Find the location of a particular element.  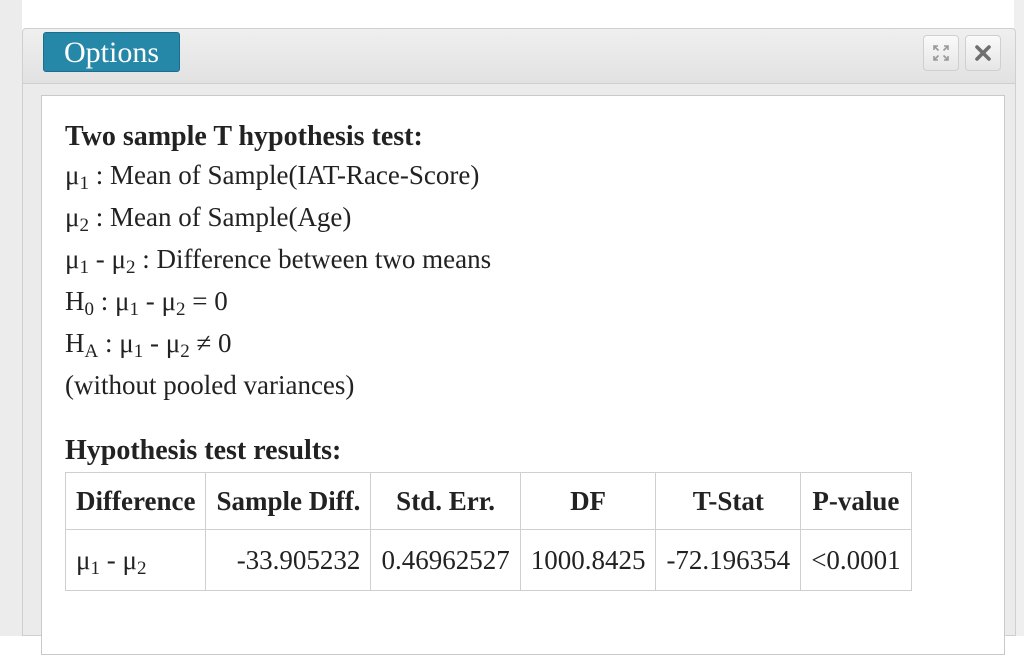

left-edge-background is located at coordinates (11, 318).